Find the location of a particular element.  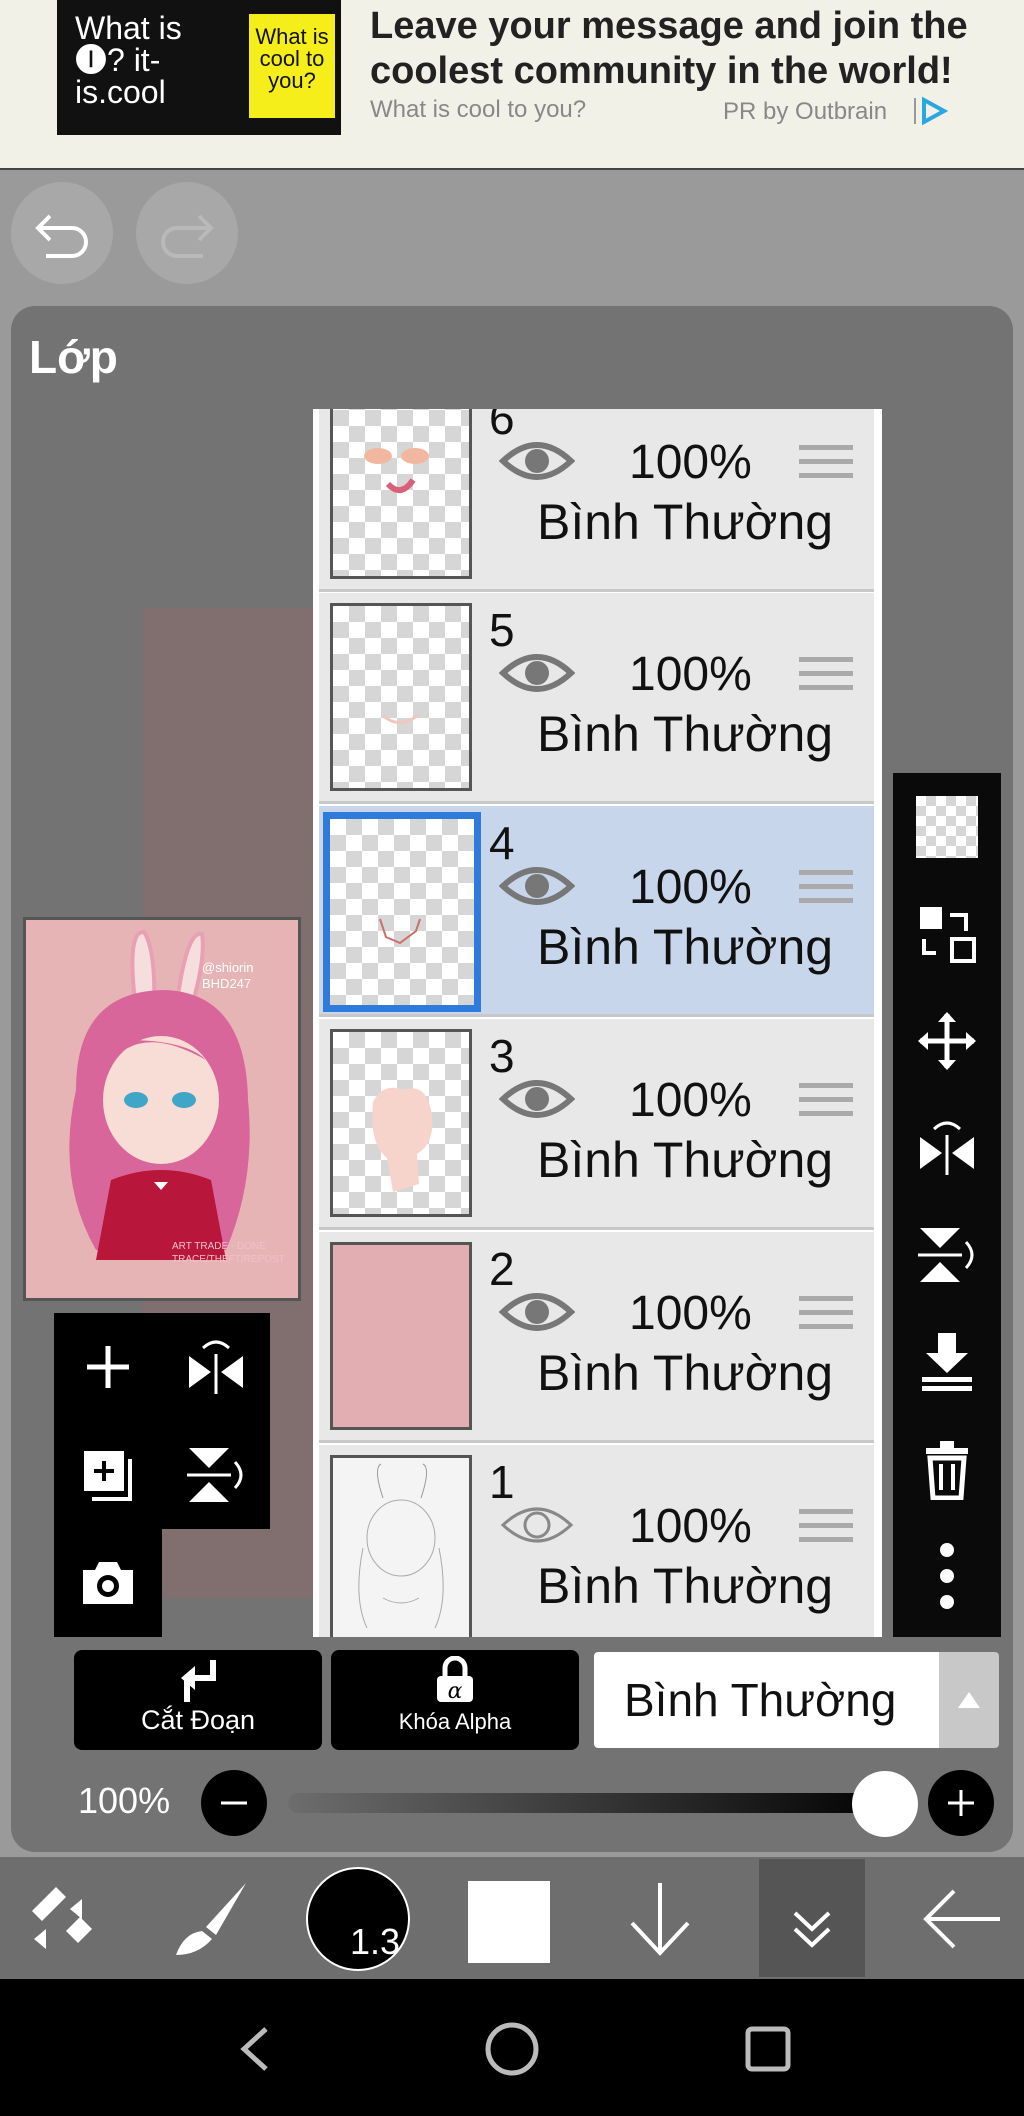

opacity-decrease-button is located at coordinates (234, 1803).